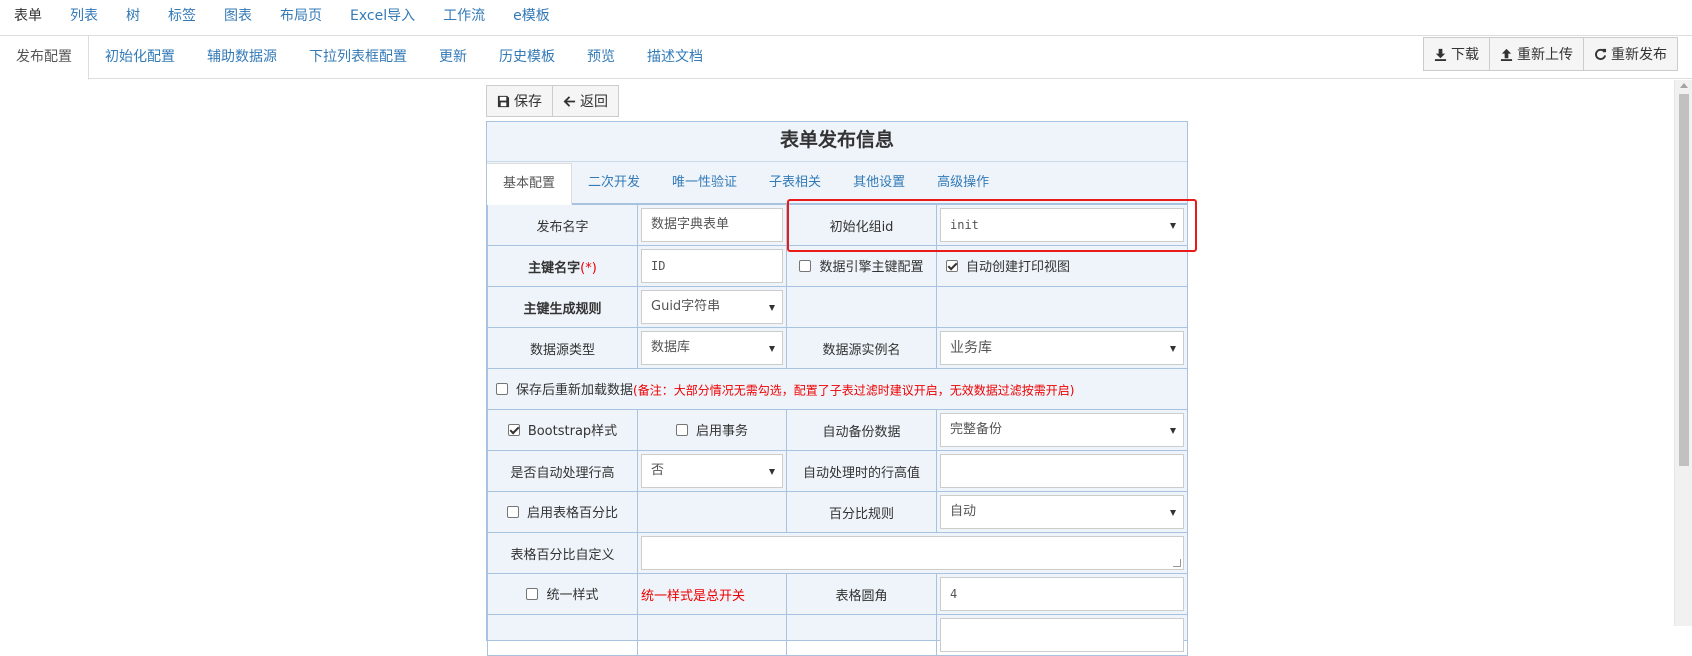 The width and height of the screenshot is (1692, 656). What do you see at coordinates (1062, 512) in the screenshot?
I see `percent-rule-select: 自动` at bounding box center [1062, 512].